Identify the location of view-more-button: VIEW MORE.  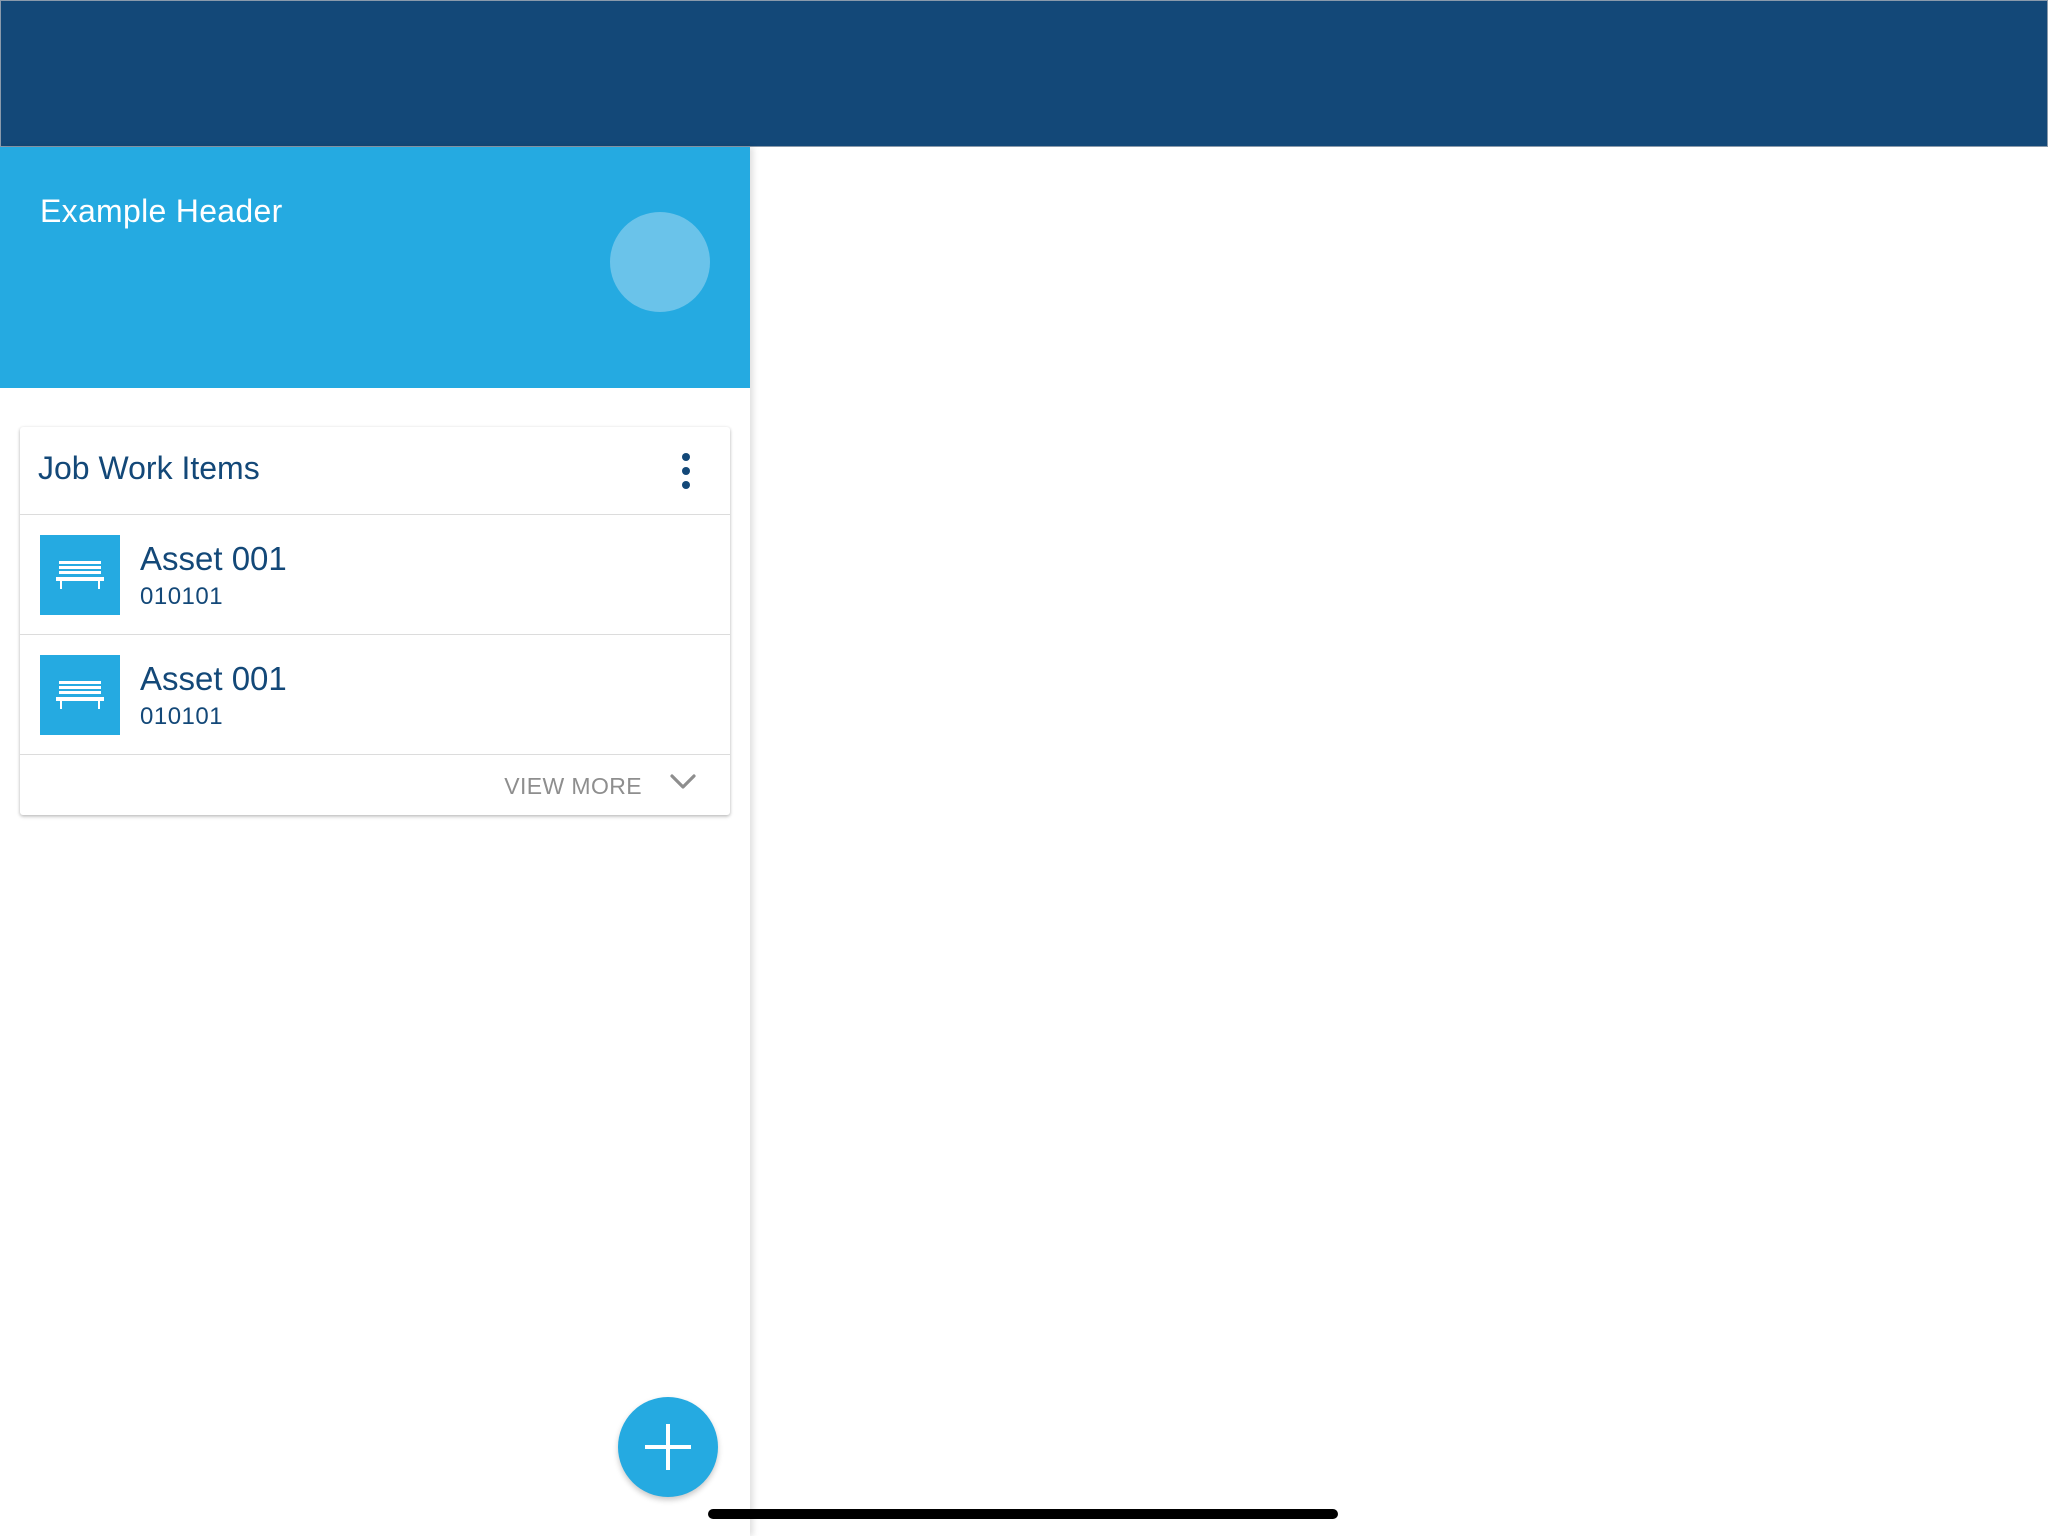
(375, 786).